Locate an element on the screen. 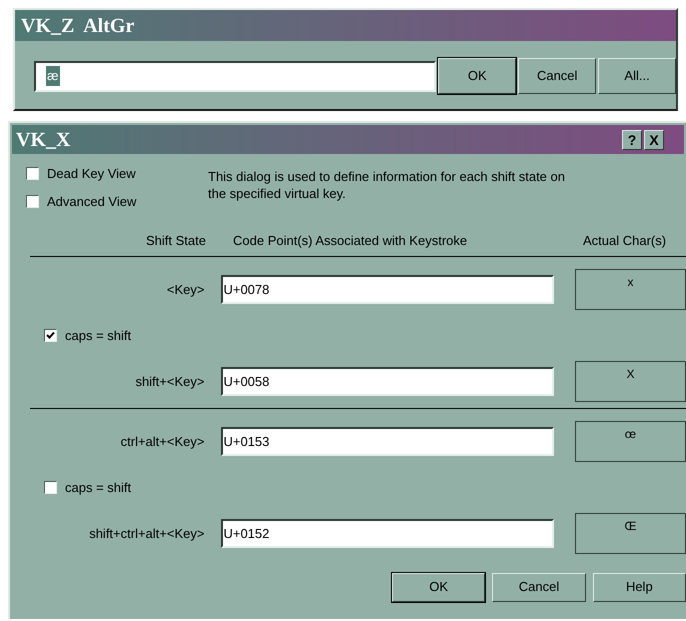 The width and height of the screenshot is (686, 621). checkbox-label: Dead Key View is located at coordinates (91, 174).